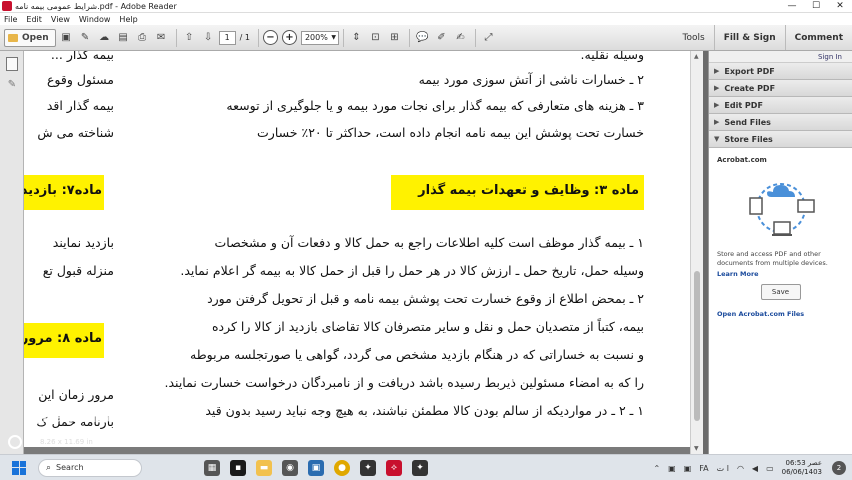 The image size is (852, 480). I want to click on scroll-down-icon: ▼, so click(696, 448).